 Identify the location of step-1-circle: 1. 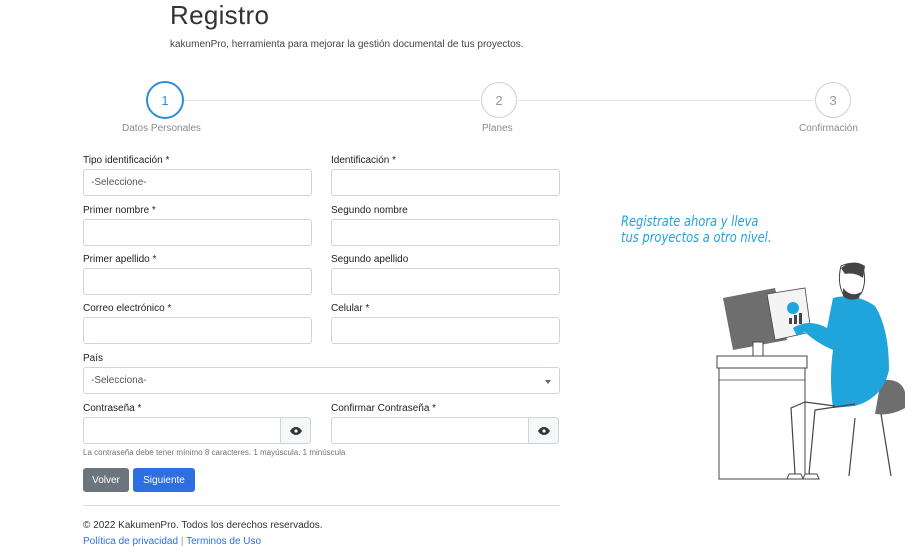
(165, 100).